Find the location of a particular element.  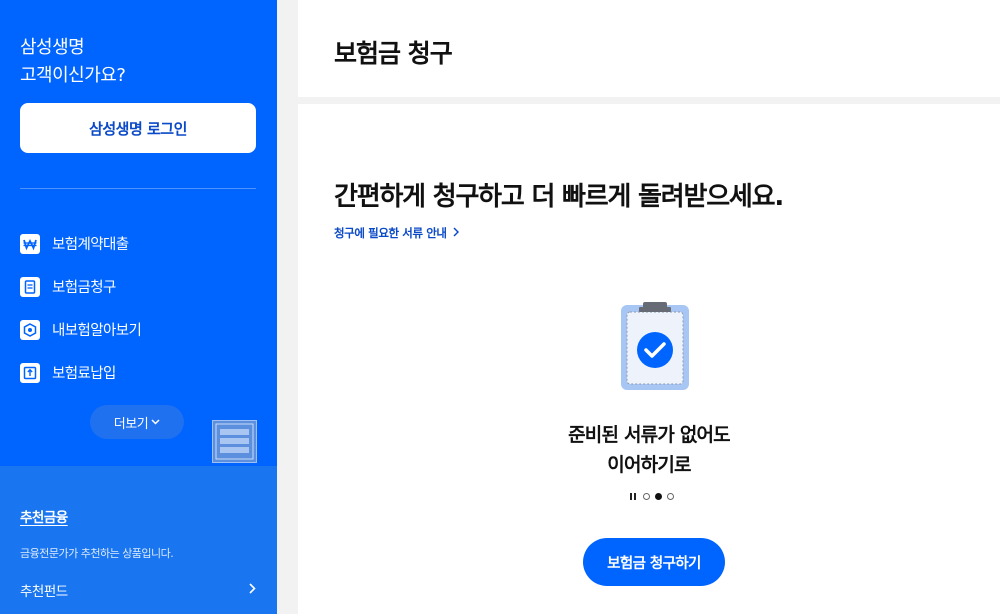

slide-caption: 준비된 서류가 없어도 이어하기로 is located at coordinates (649, 450).